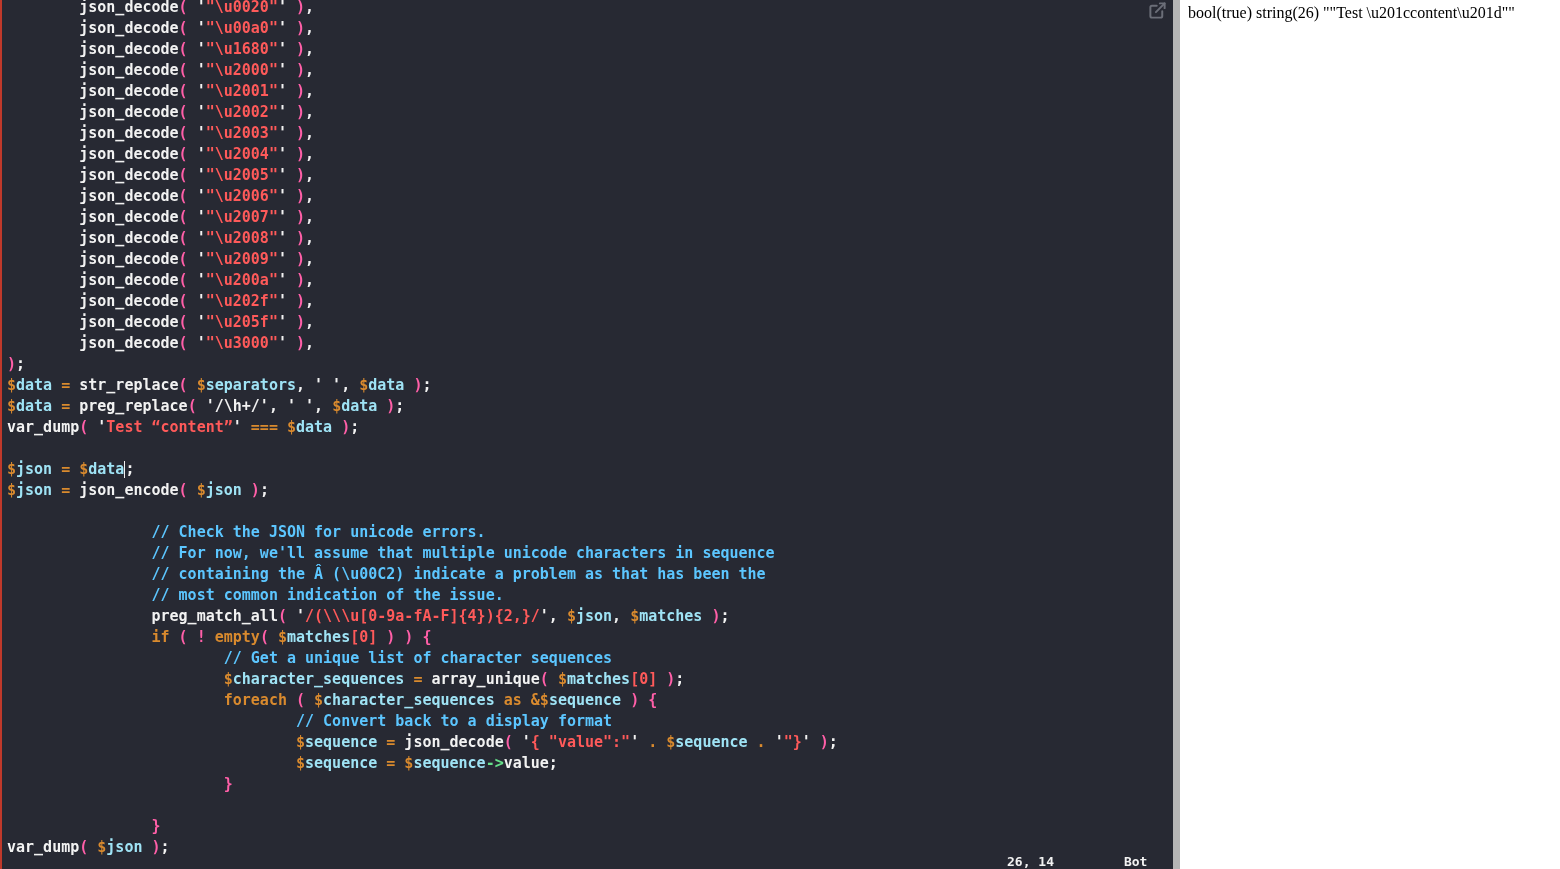 Image resolution: width=1560 pixels, height=869 pixels. I want to click on code-line: foreach ( $character_sequences as &$sequence ) {, so click(440, 700).